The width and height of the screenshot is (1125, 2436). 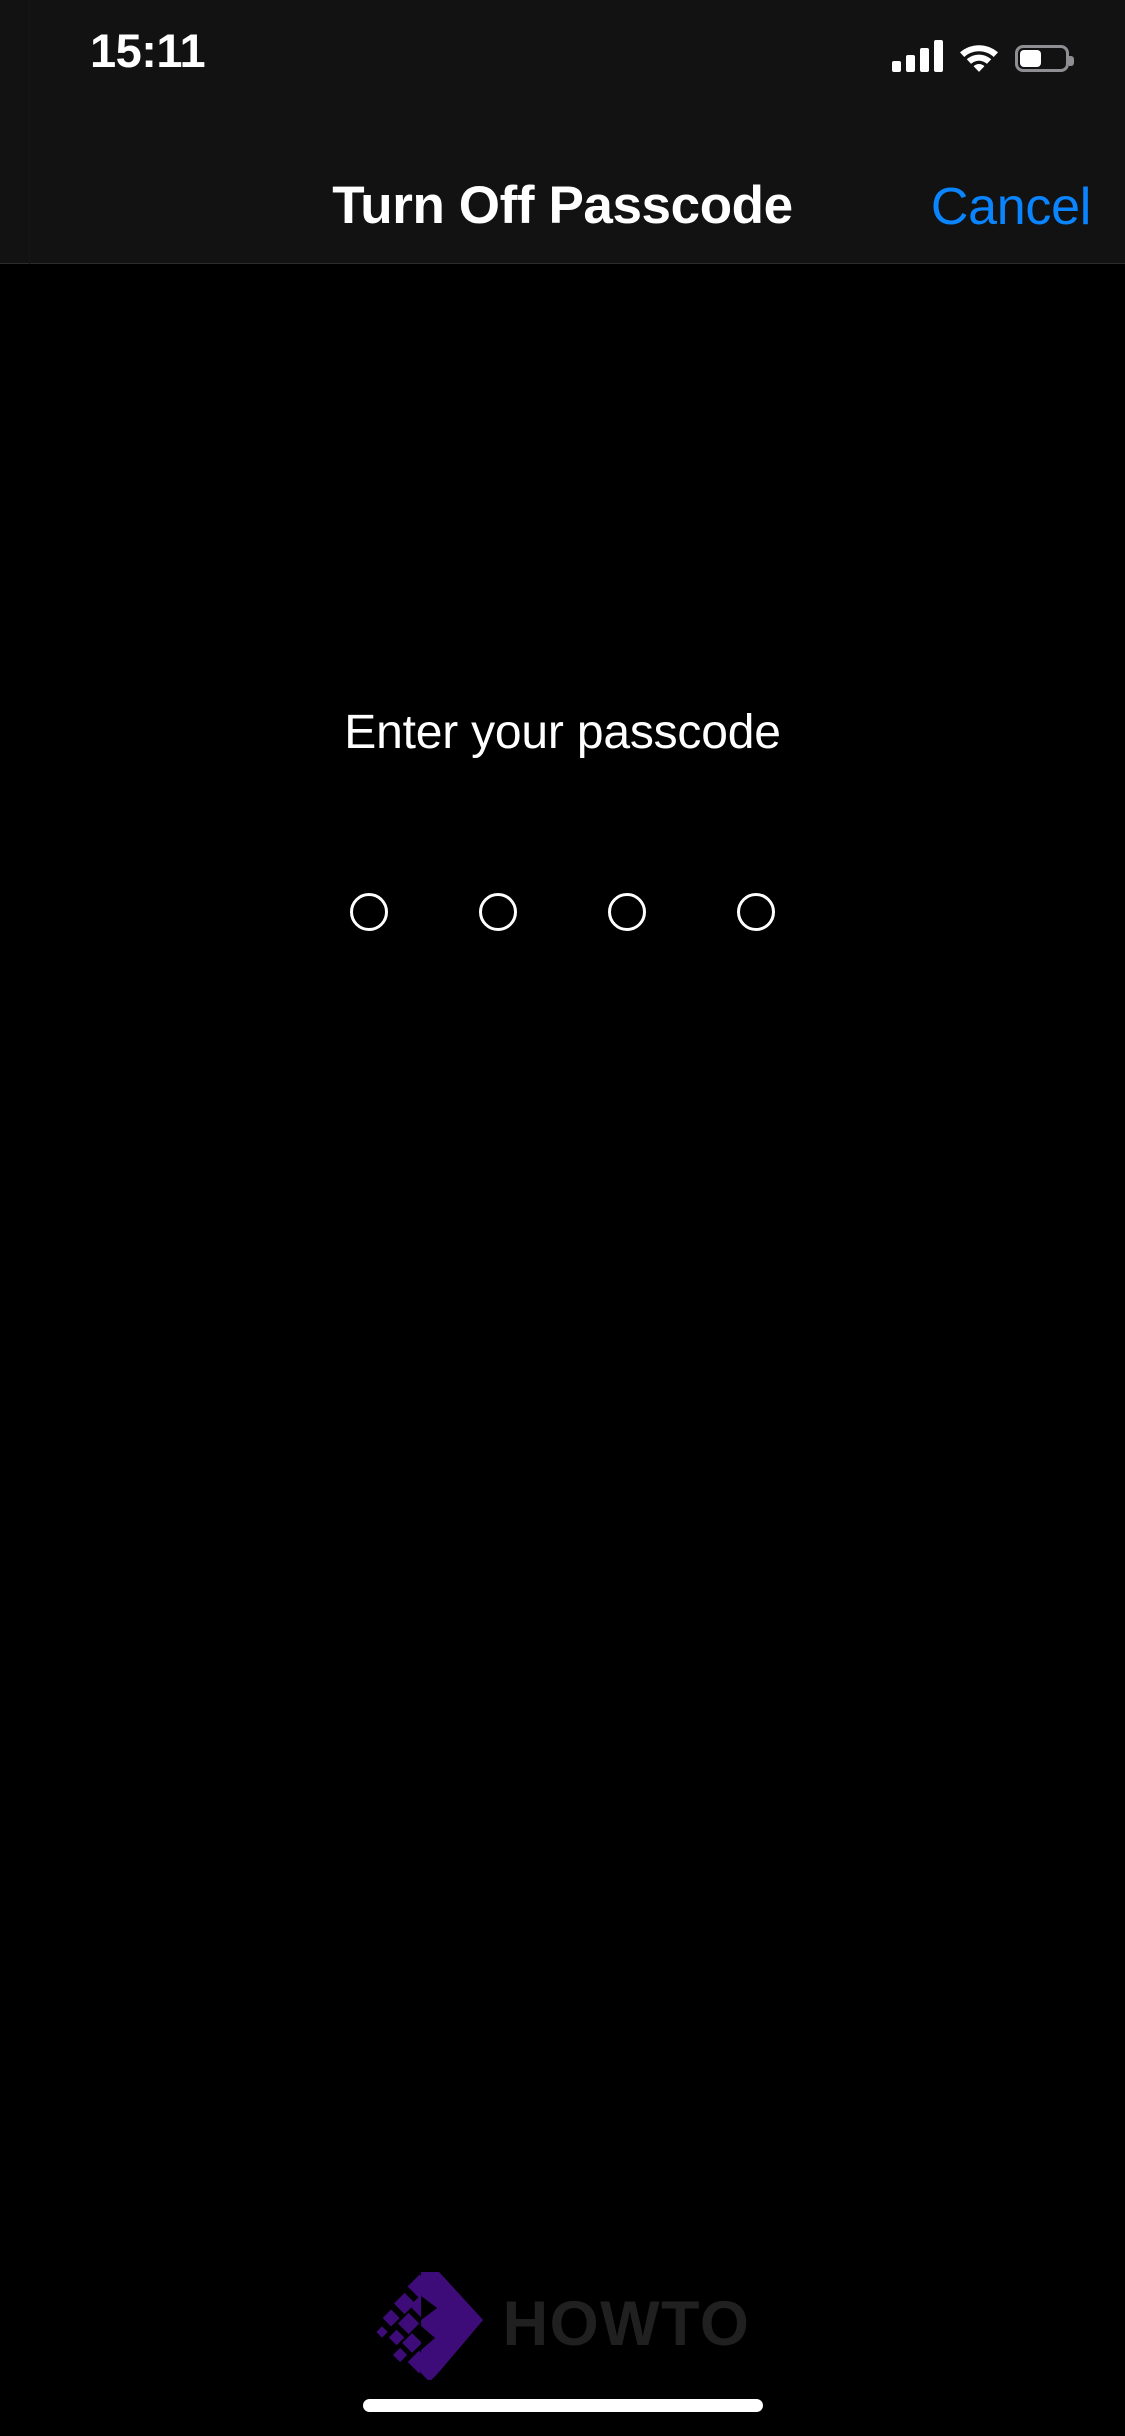 What do you see at coordinates (917, 56) in the screenshot?
I see `signal-bars-icon` at bounding box center [917, 56].